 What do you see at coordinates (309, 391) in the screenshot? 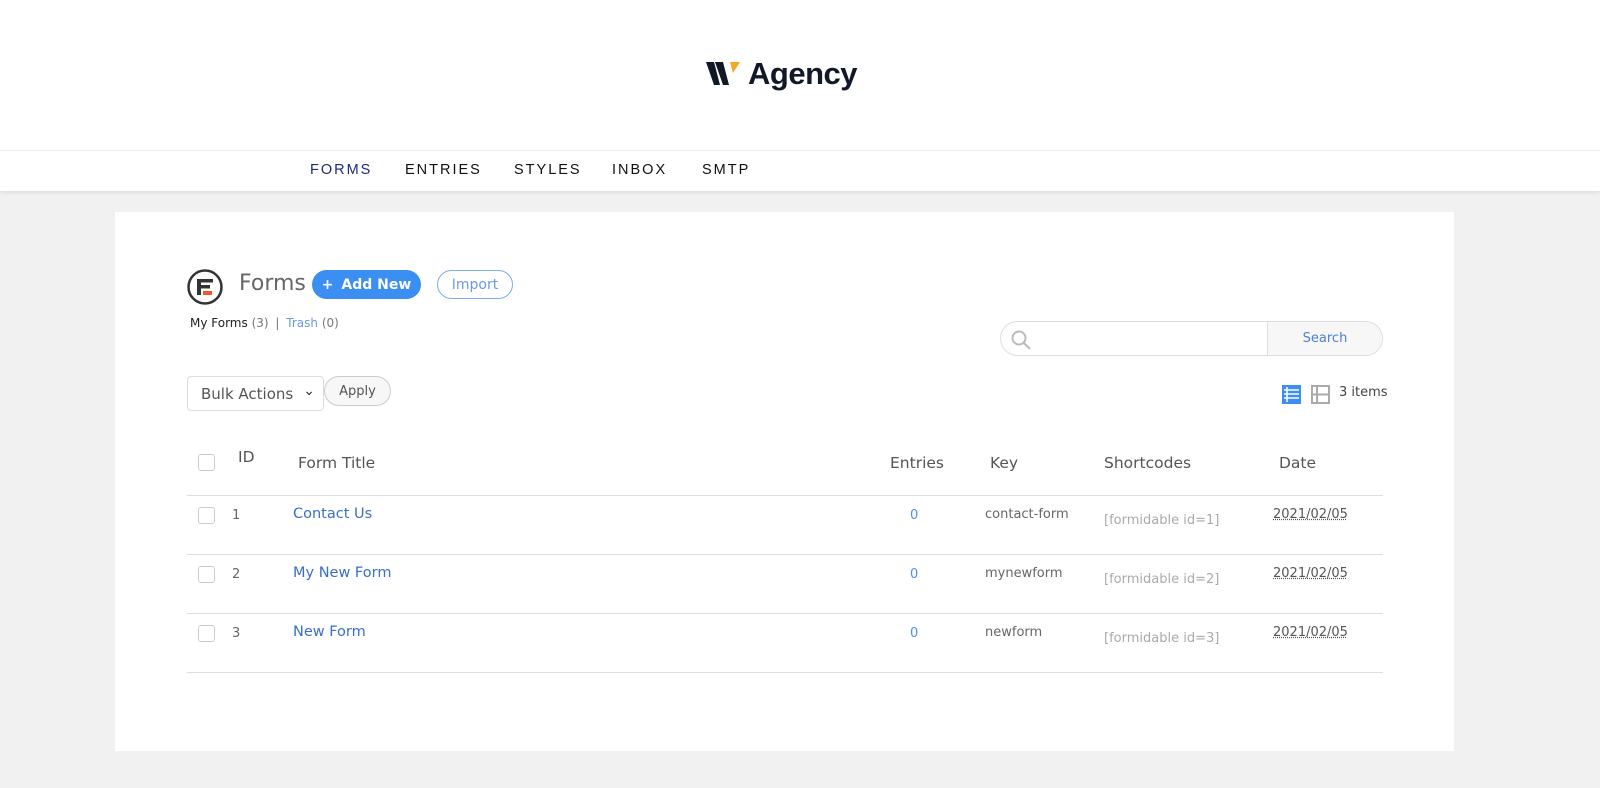
I see `chevron-down-icon: ⌄` at bounding box center [309, 391].